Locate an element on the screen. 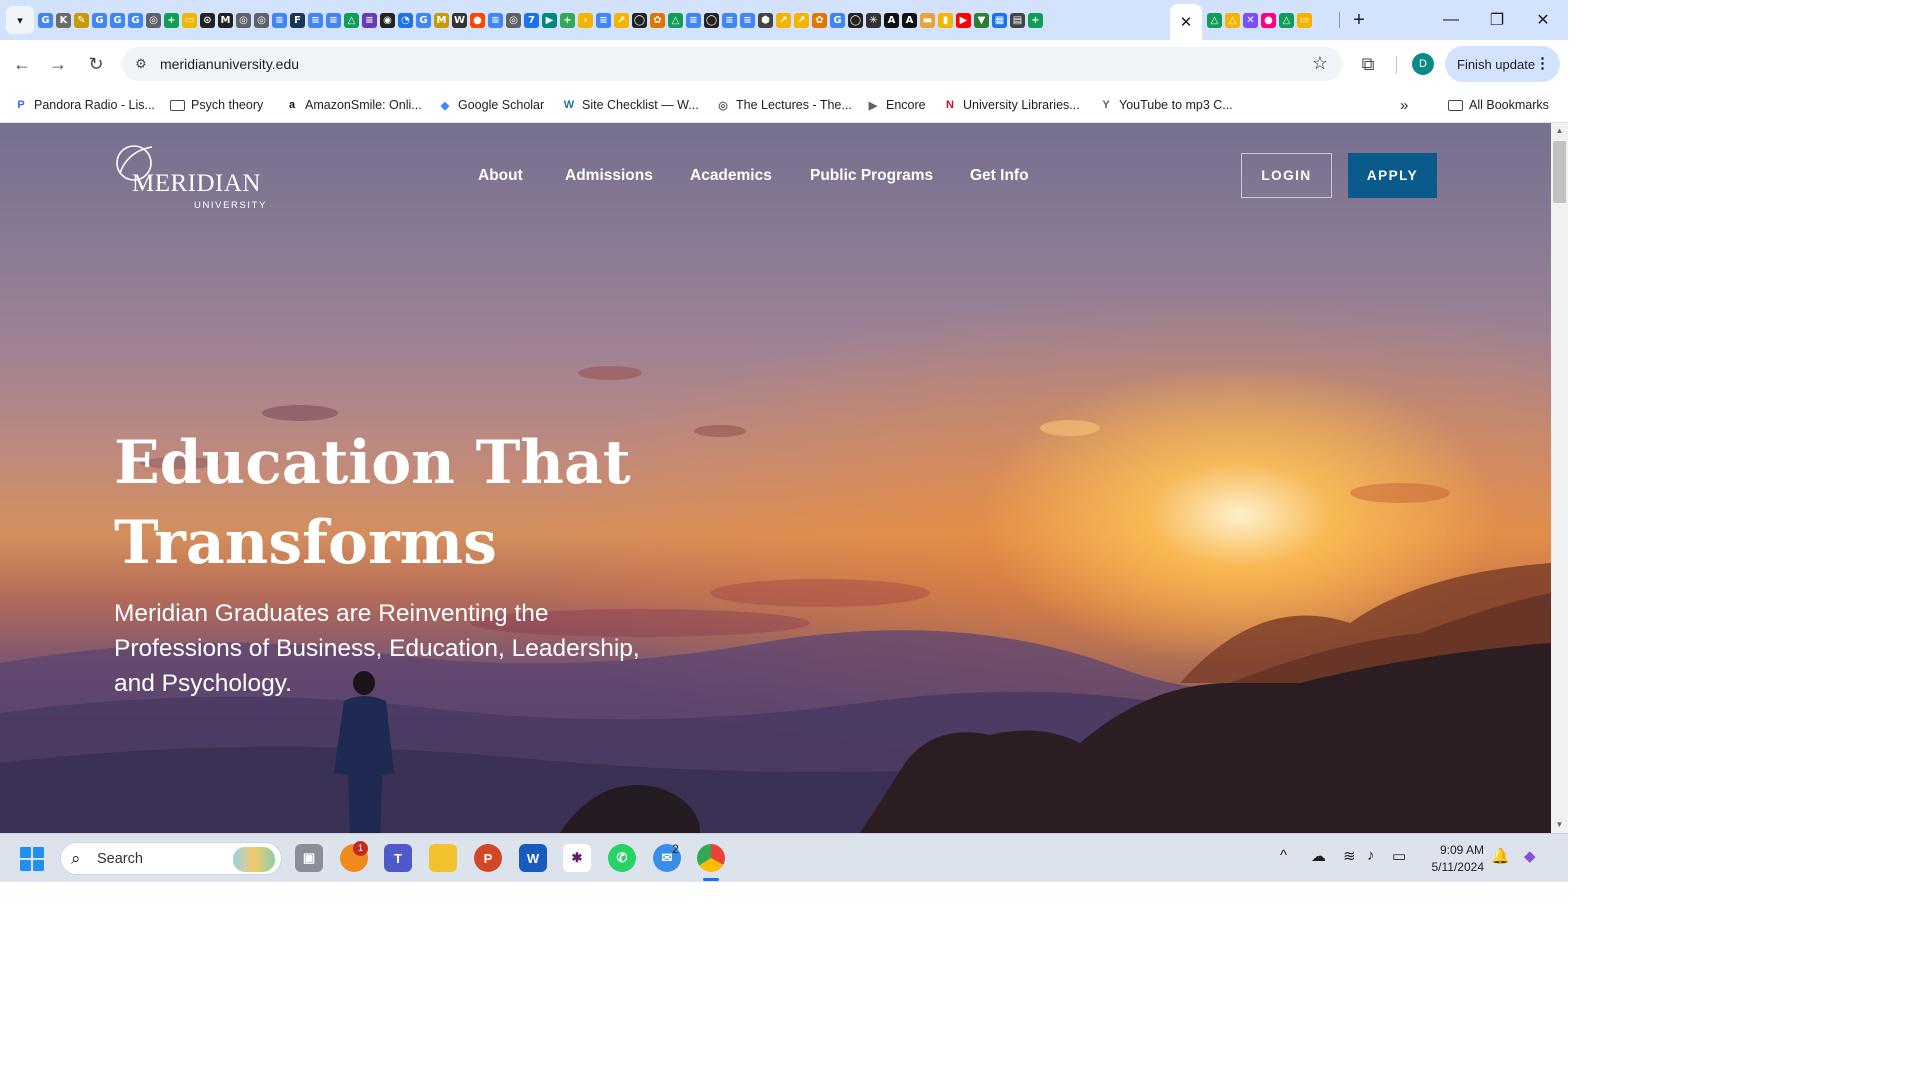 This screenshot has height=1080, width=1920. url-text: meridianuniversity.edu is located at coordinates (229, 64).